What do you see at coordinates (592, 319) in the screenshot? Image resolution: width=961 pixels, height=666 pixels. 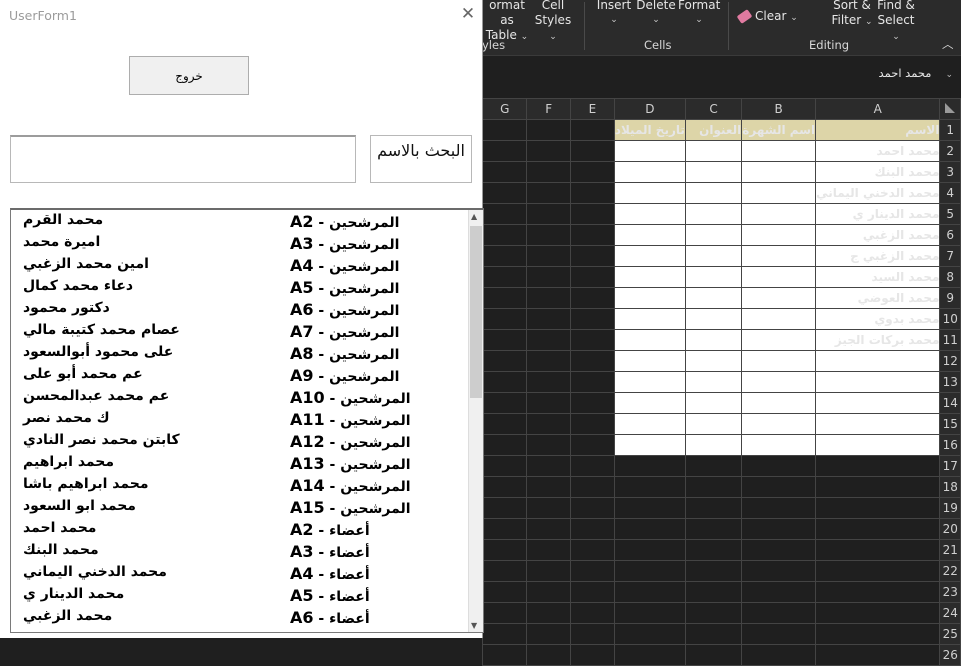 I see `cell-e10` at bounding box center [592, 319].